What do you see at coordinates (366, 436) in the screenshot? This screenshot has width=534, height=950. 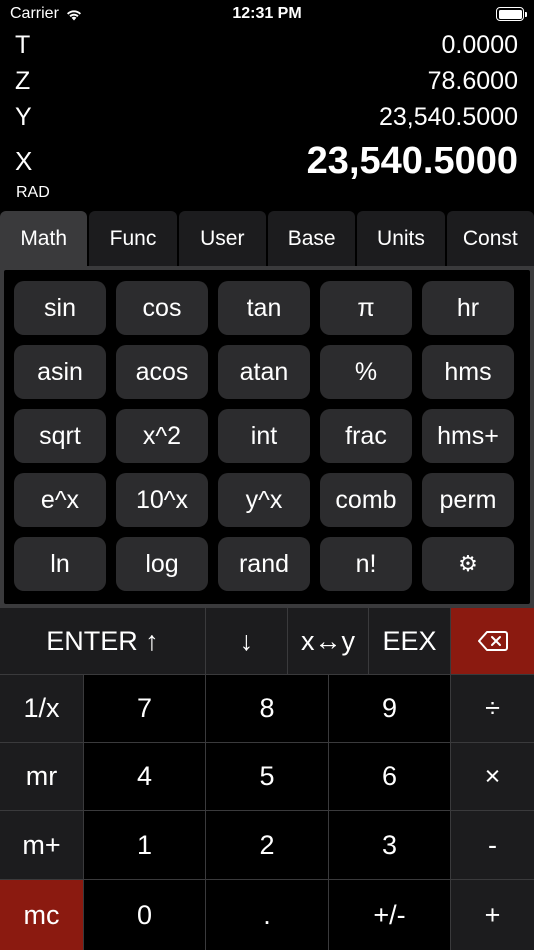 I see `frac-button: frac` at bounding box center [366, 436].